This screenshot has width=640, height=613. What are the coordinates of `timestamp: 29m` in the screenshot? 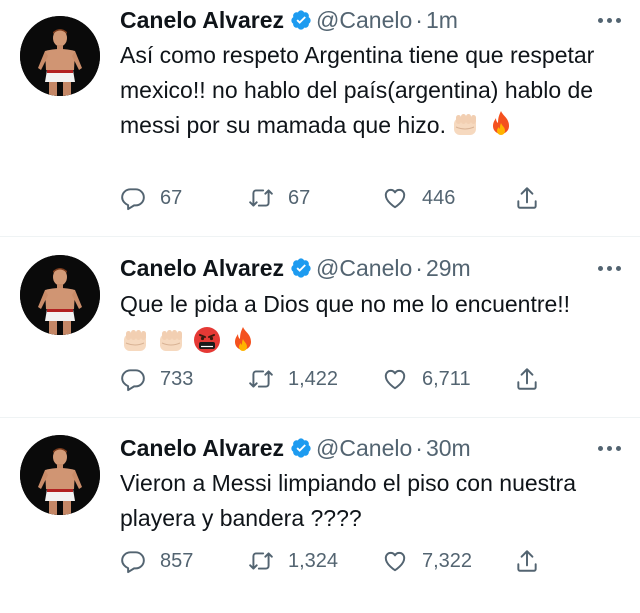 It's located at (448, 268).